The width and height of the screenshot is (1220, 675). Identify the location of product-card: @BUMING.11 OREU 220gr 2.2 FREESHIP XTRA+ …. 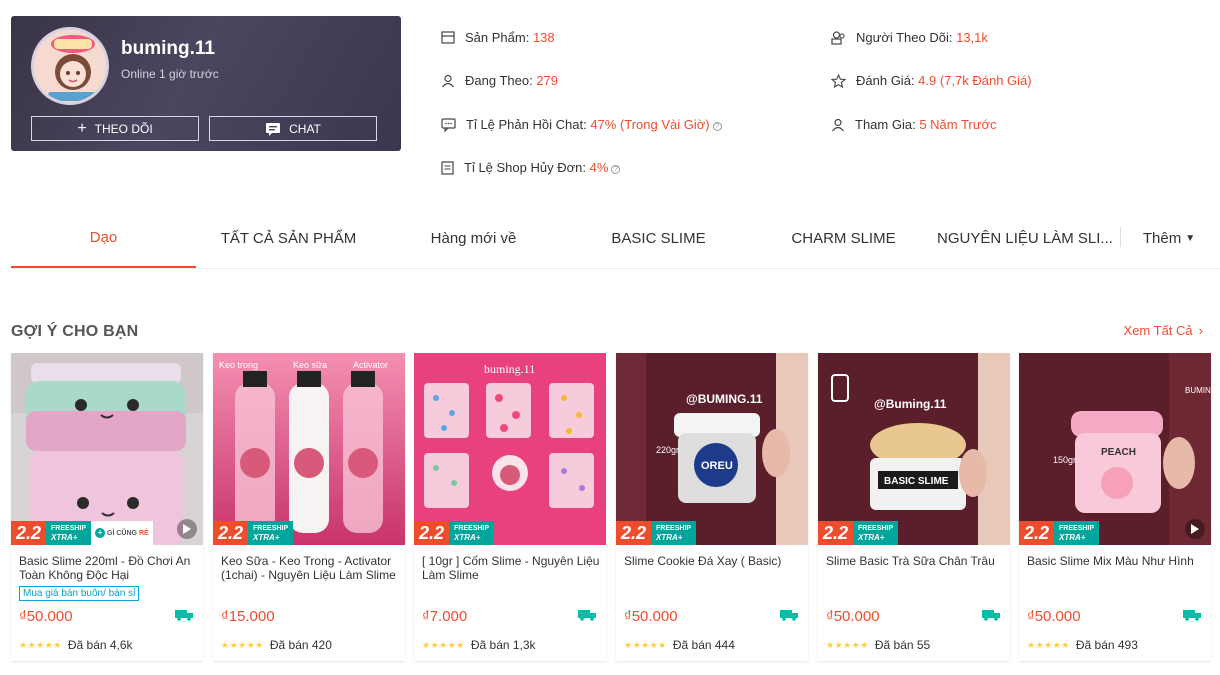
(712, 507).